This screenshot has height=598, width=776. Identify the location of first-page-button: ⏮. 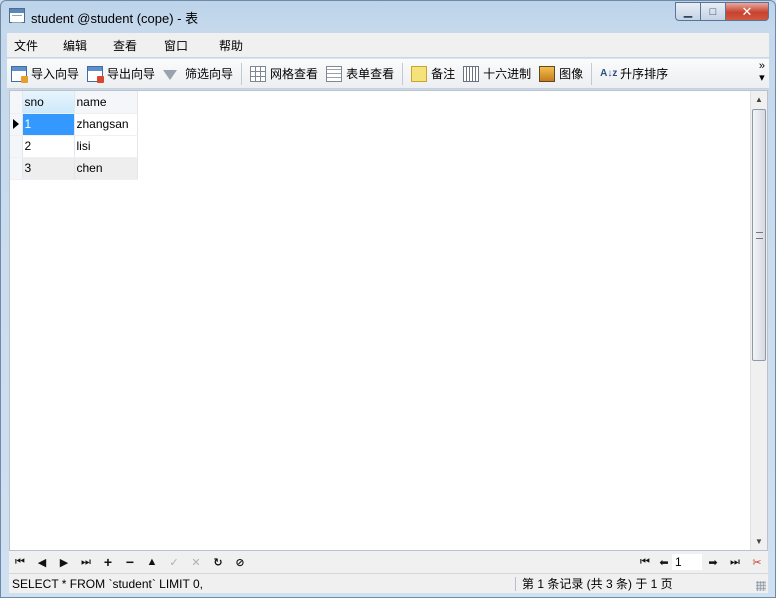
(645, 562).